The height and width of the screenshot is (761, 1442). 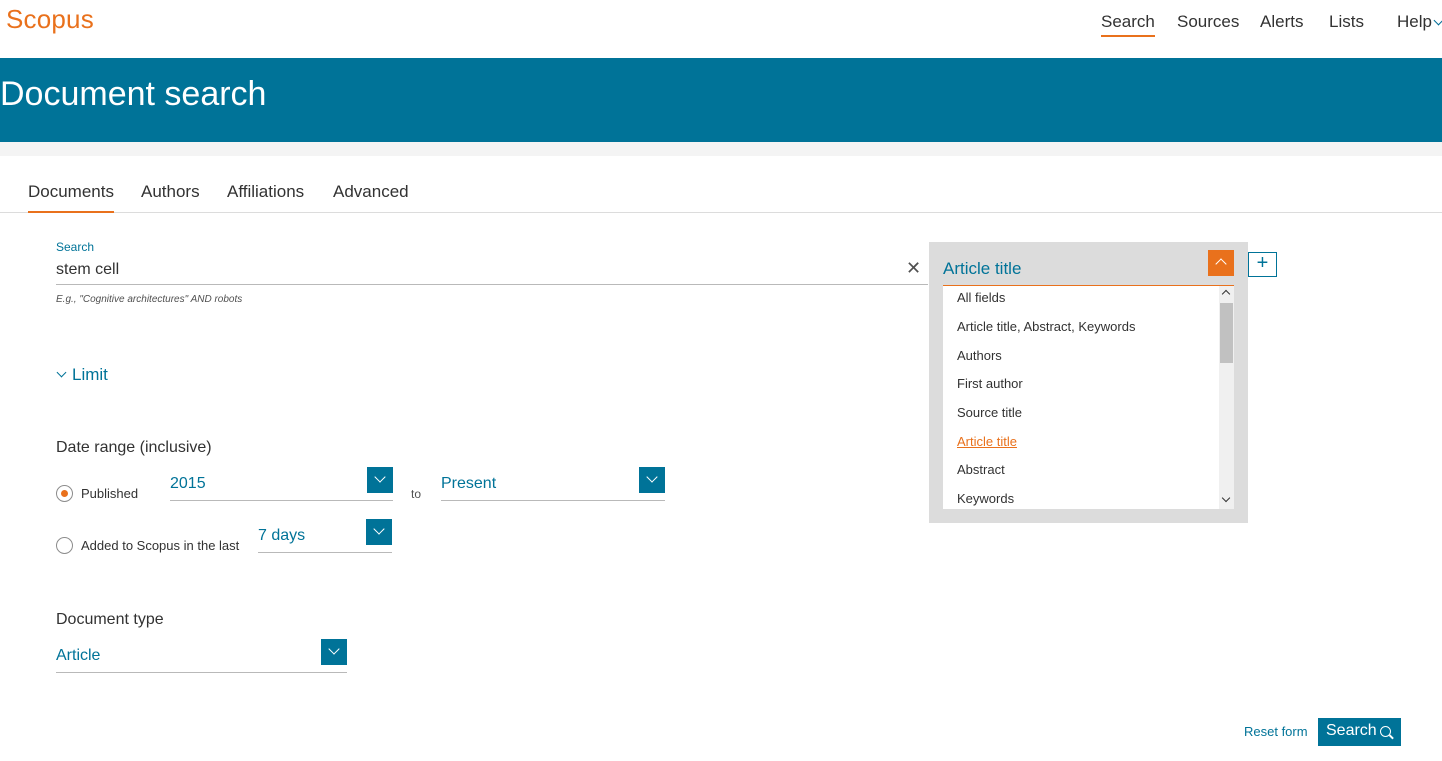 What do you see at coordinates (553, 484) in the screenshot?
I see `to-year-select: Present` at bounding box center [553, 484].